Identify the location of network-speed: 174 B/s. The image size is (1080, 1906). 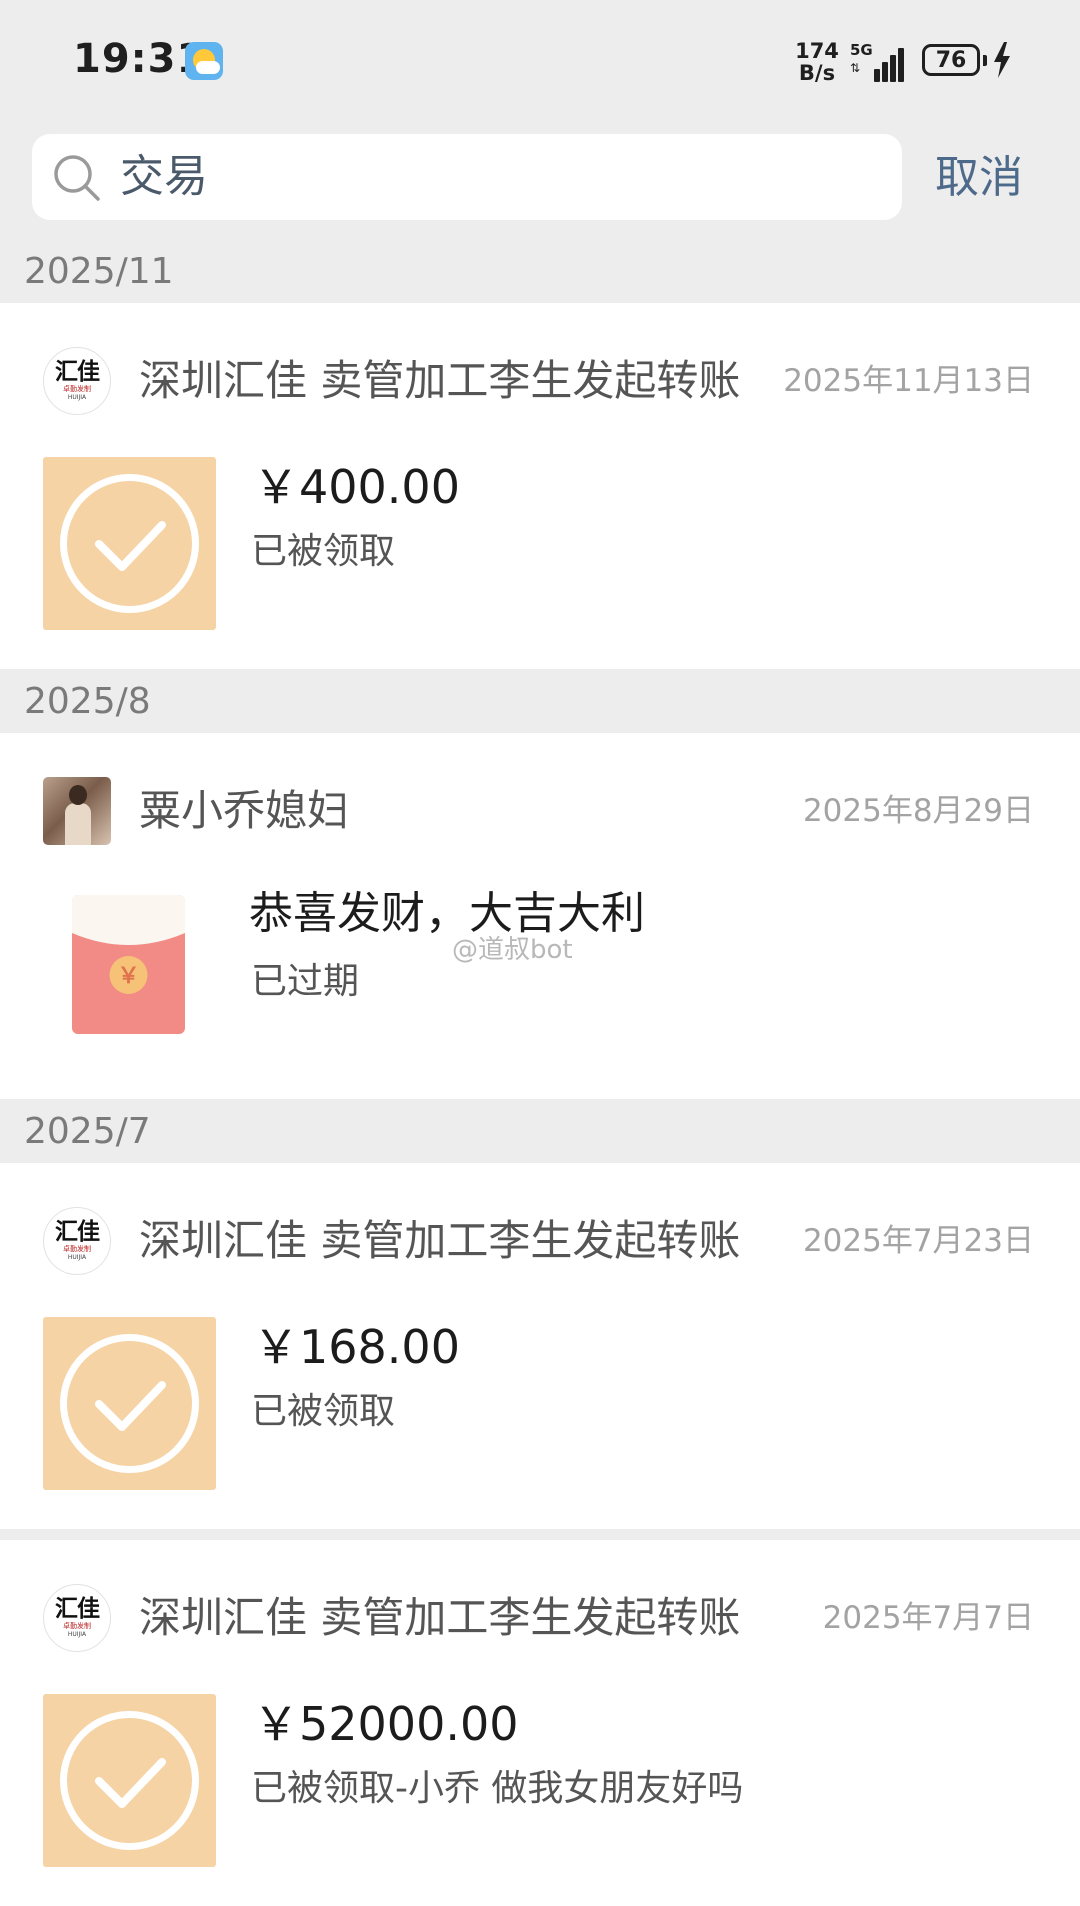
(817, 62).